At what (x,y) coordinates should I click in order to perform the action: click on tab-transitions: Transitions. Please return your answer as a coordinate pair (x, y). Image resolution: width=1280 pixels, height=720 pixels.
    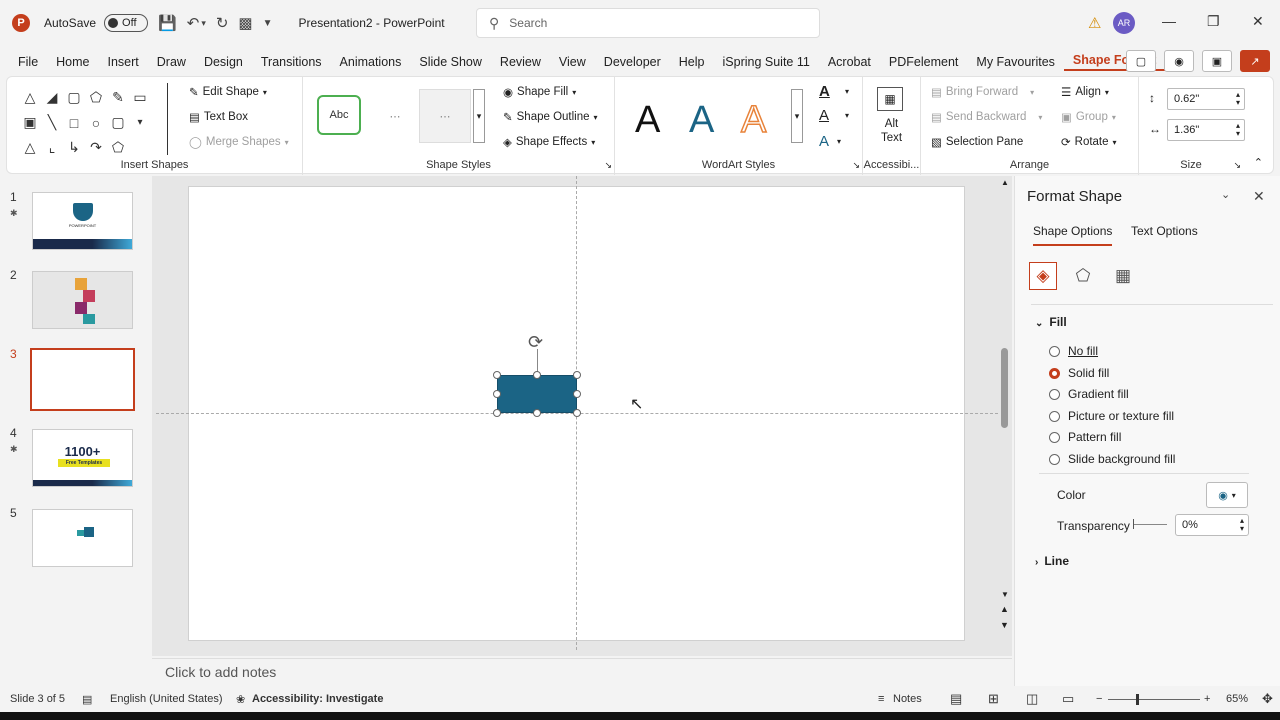
    Looking at the image, I should click on (291, 62).